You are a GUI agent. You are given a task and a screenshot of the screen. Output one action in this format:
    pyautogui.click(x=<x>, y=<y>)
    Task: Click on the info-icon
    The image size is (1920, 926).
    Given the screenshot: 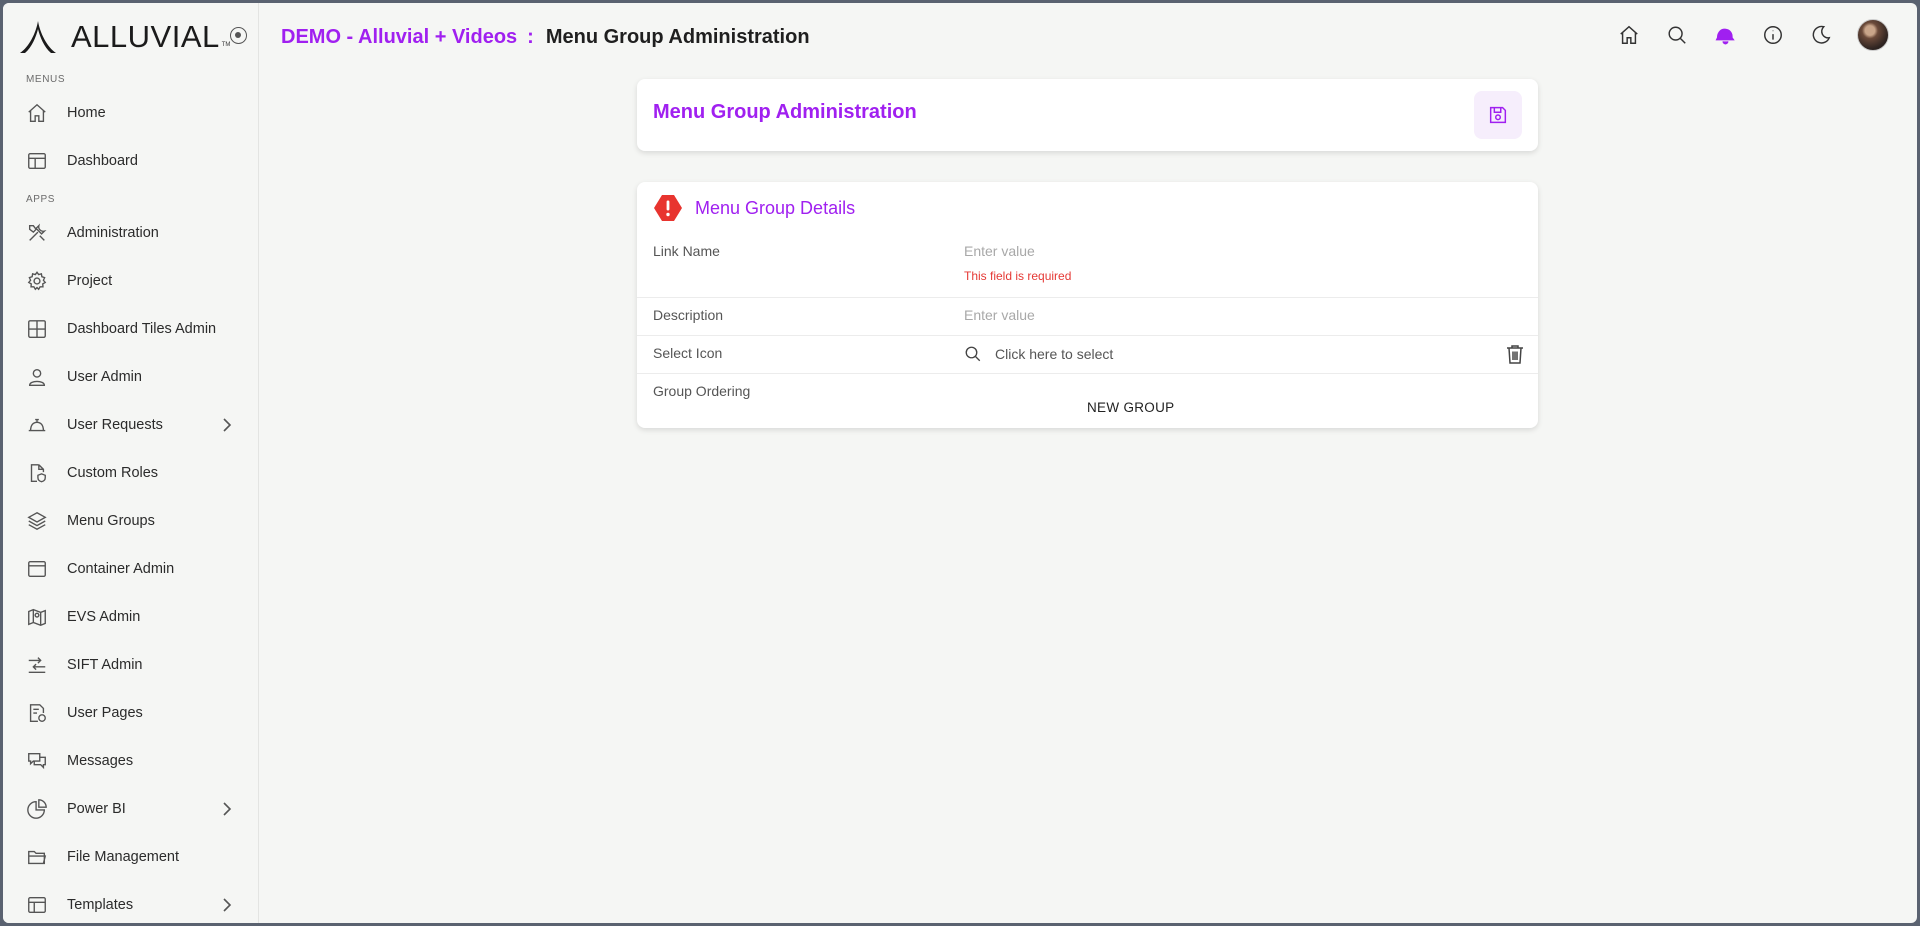 What is the action you would take?
    pyautogui.click(x=1773, y=35)
    